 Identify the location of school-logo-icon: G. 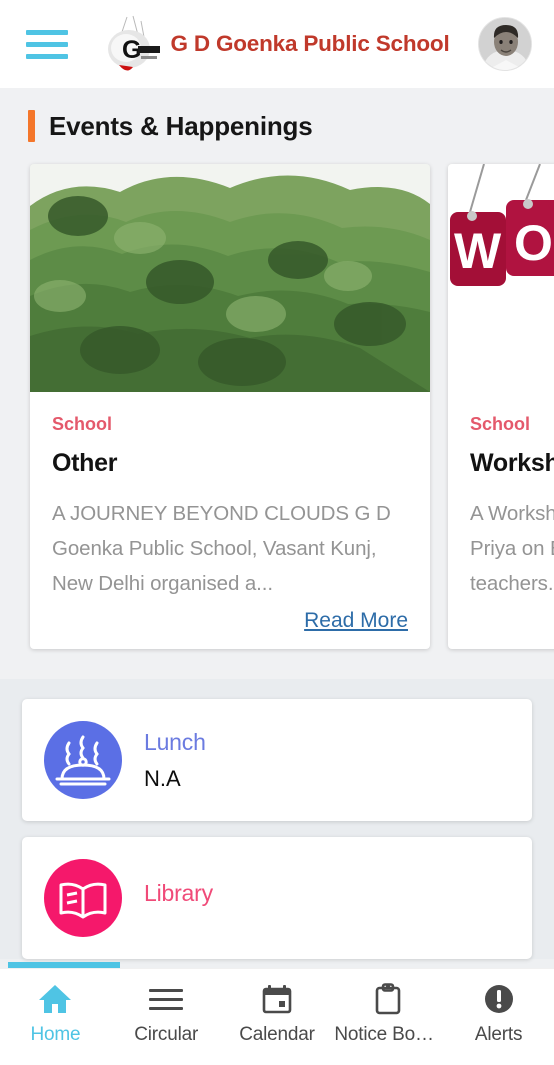
(130, 44).